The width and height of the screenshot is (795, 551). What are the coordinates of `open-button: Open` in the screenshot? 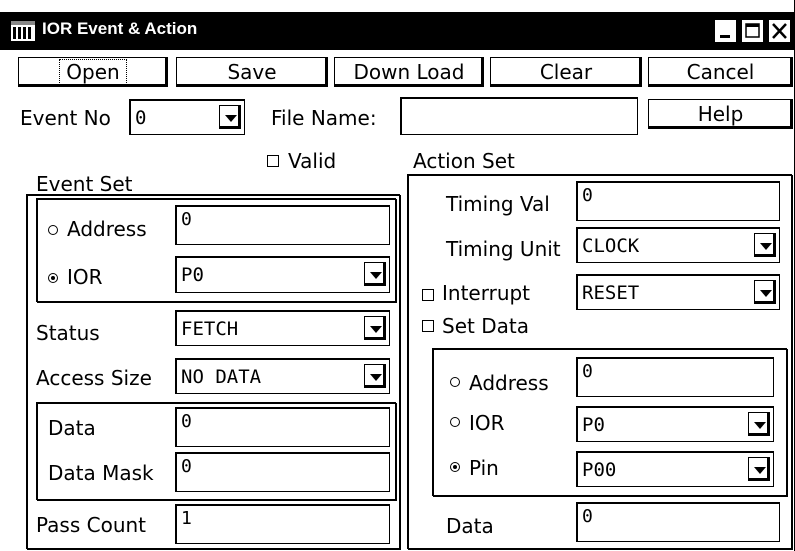 It's located at (93, 72).